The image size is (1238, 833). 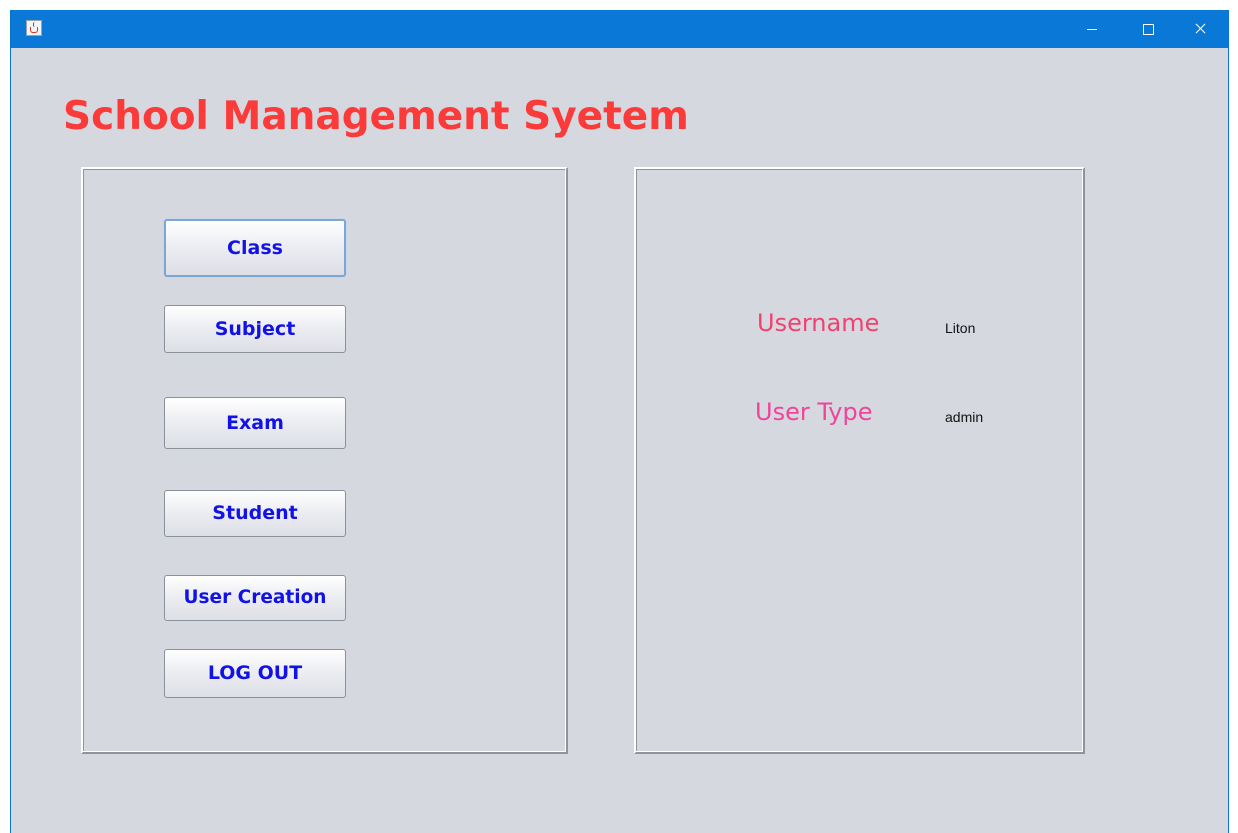 I want to click on username-label: Username, so click(x=818, y=323).